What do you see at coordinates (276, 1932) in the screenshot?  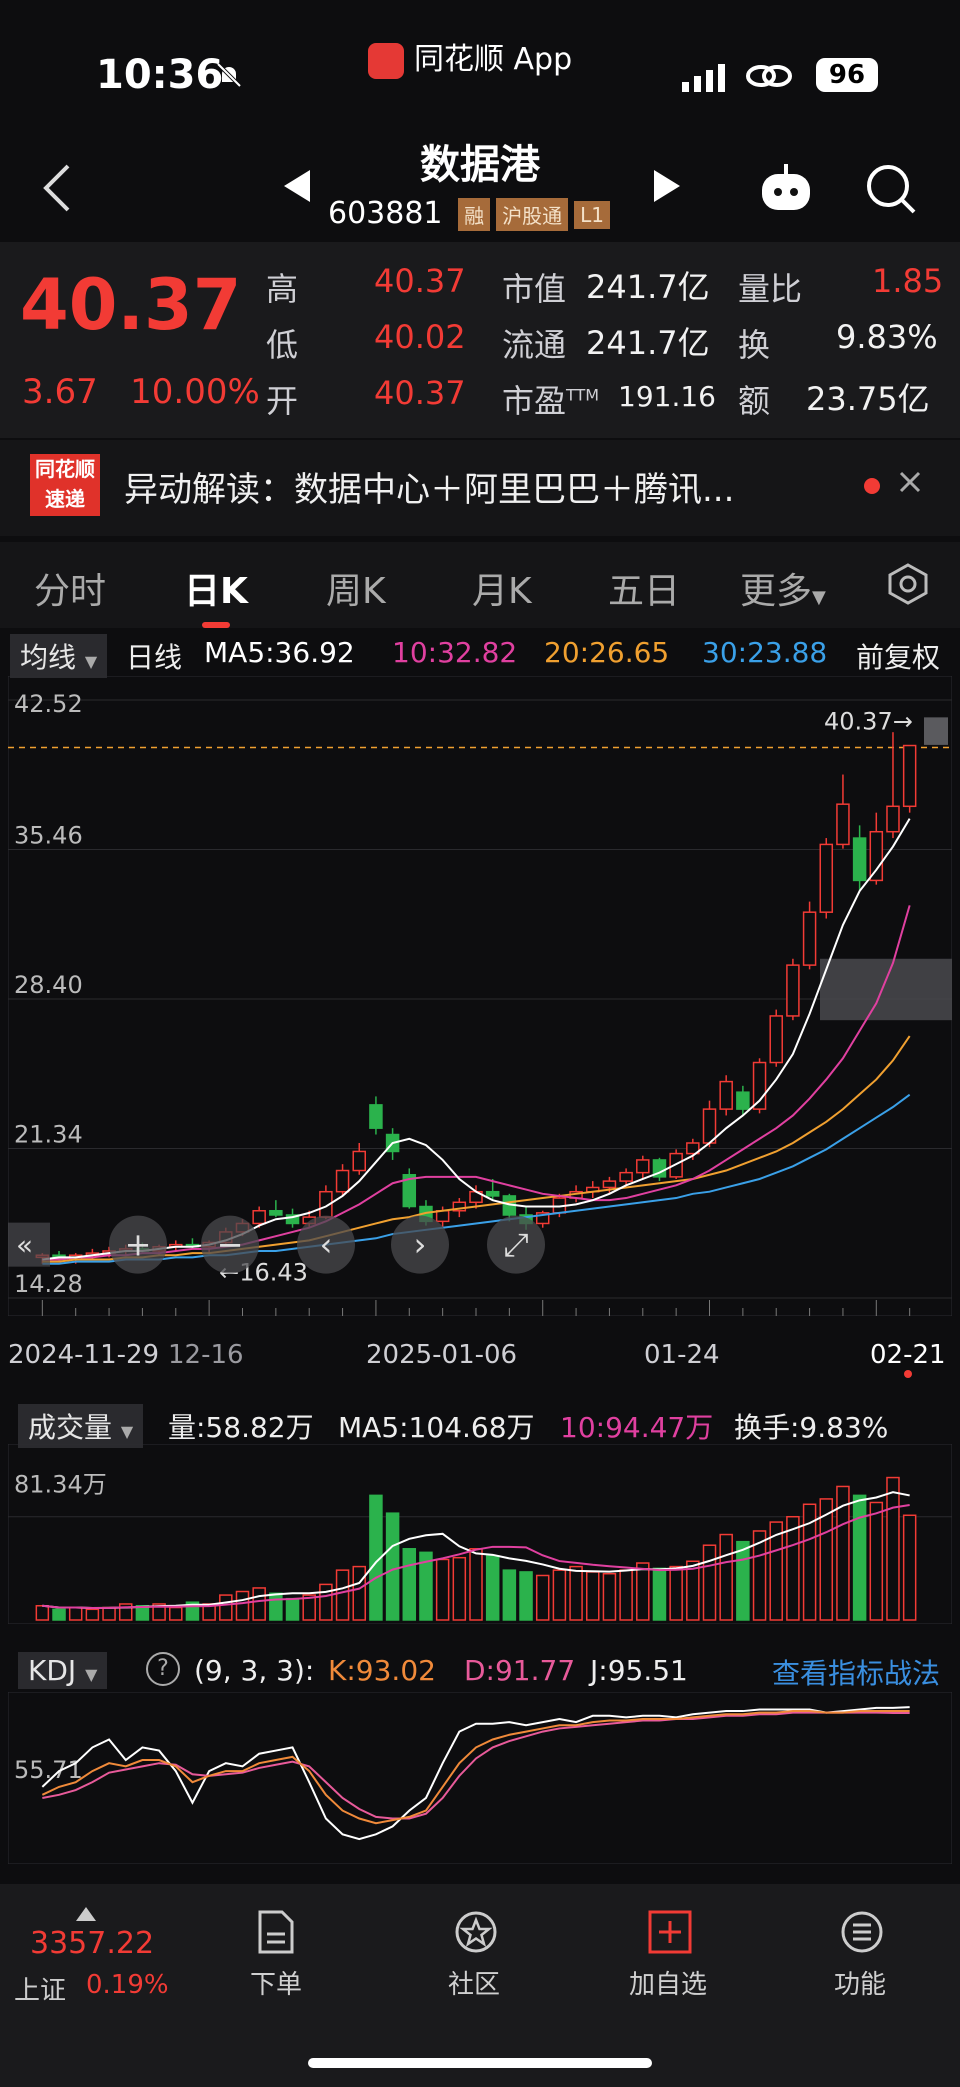 I see `order-doc-icon` at bounding box center [276, 1932].